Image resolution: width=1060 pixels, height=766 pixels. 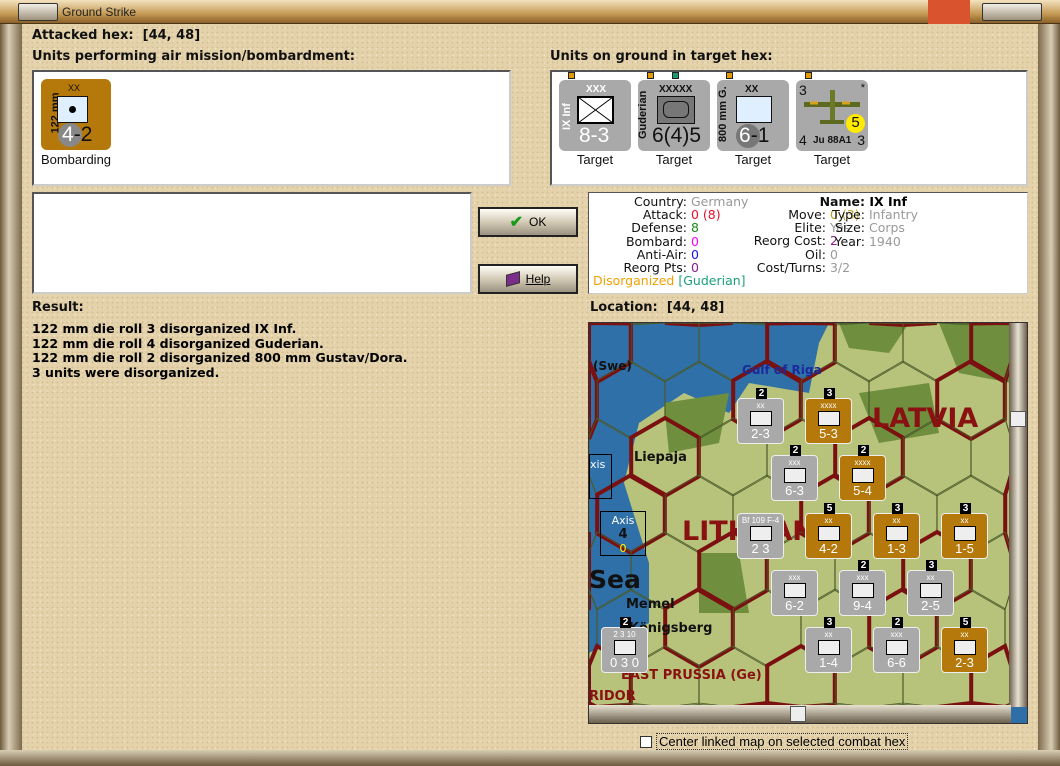 I want to click on location: Location: [44, 48], so click(x=657, y=307).